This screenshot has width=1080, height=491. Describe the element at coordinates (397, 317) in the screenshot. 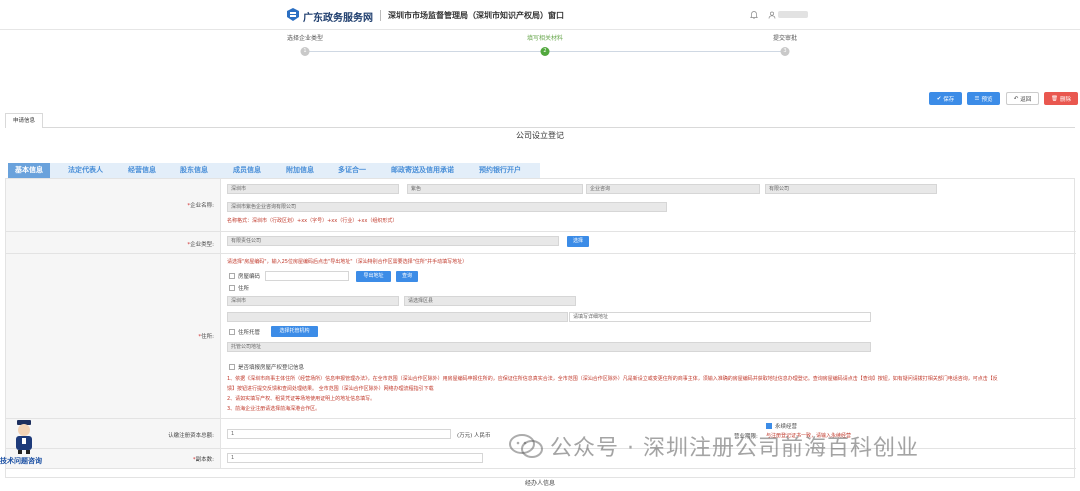

I see `street-field` at that location.